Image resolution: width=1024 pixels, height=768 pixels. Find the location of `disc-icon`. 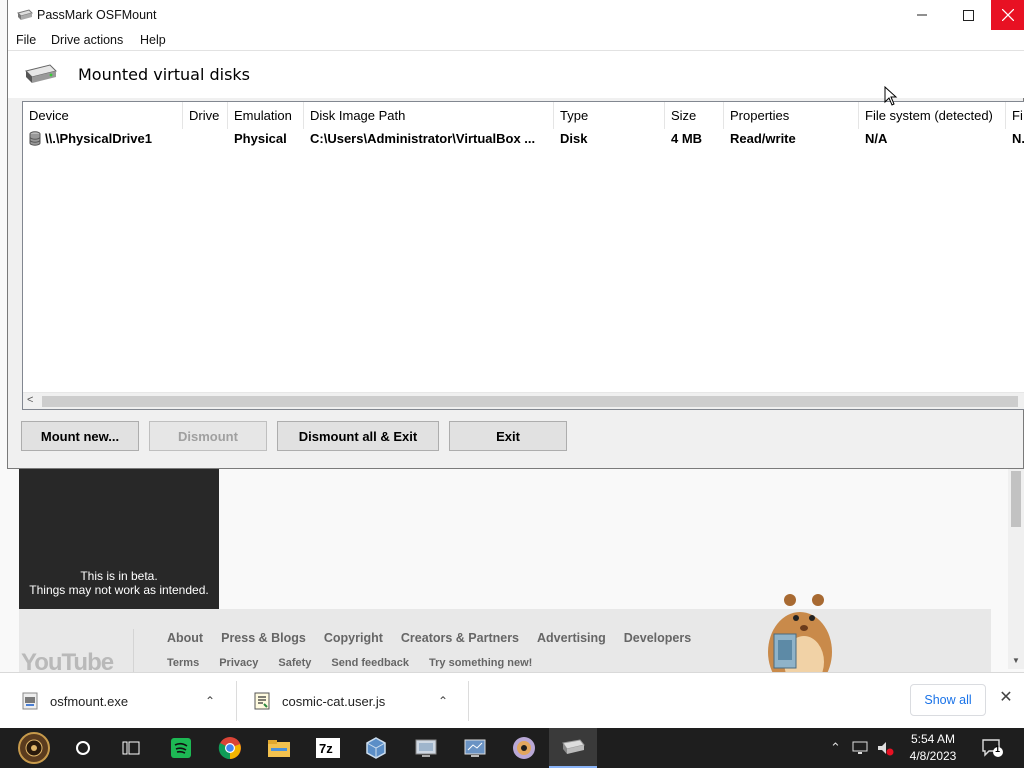

disc-icon is located at coordinates (524, 748).